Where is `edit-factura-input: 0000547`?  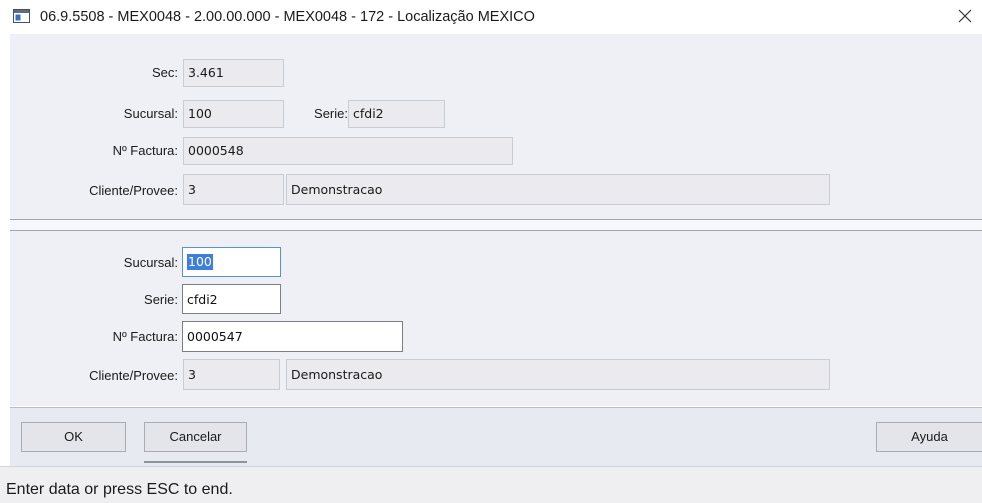 edit-factura-input: 0000547 is located at coordinates (292, 336).